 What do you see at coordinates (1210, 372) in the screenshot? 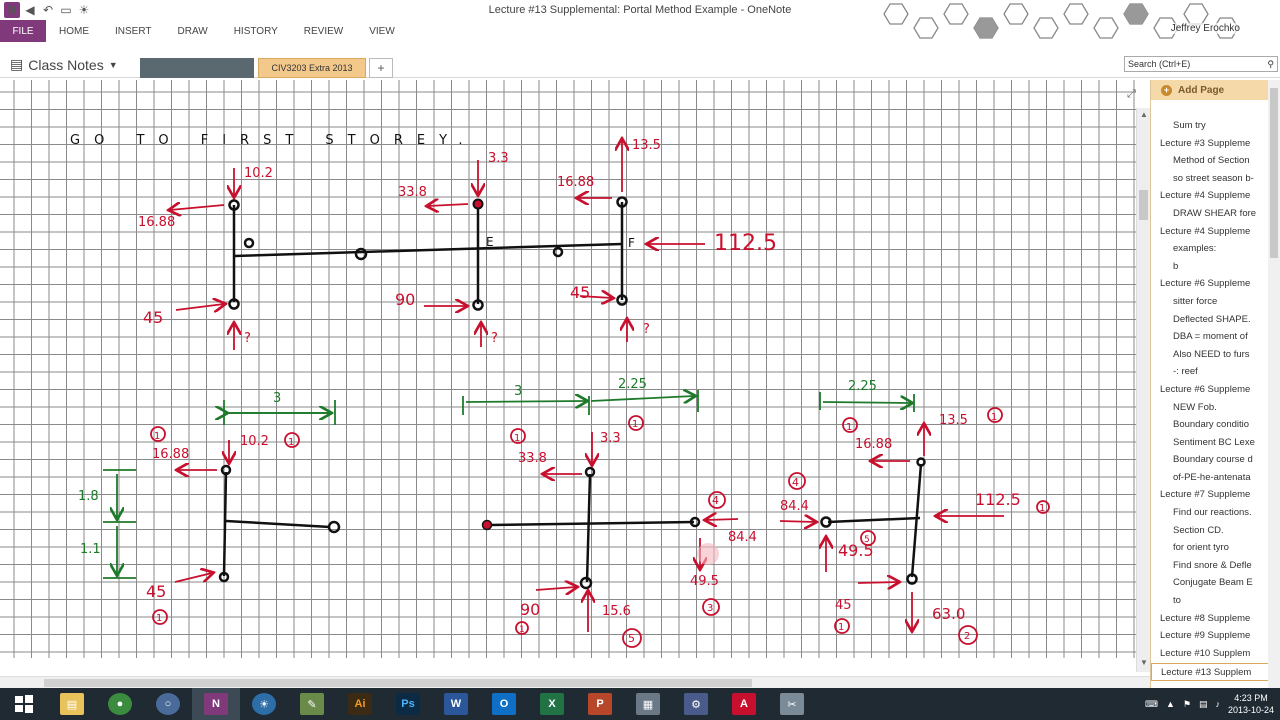
I see `page-item: -: reef` at bounding box center [1210, 372].